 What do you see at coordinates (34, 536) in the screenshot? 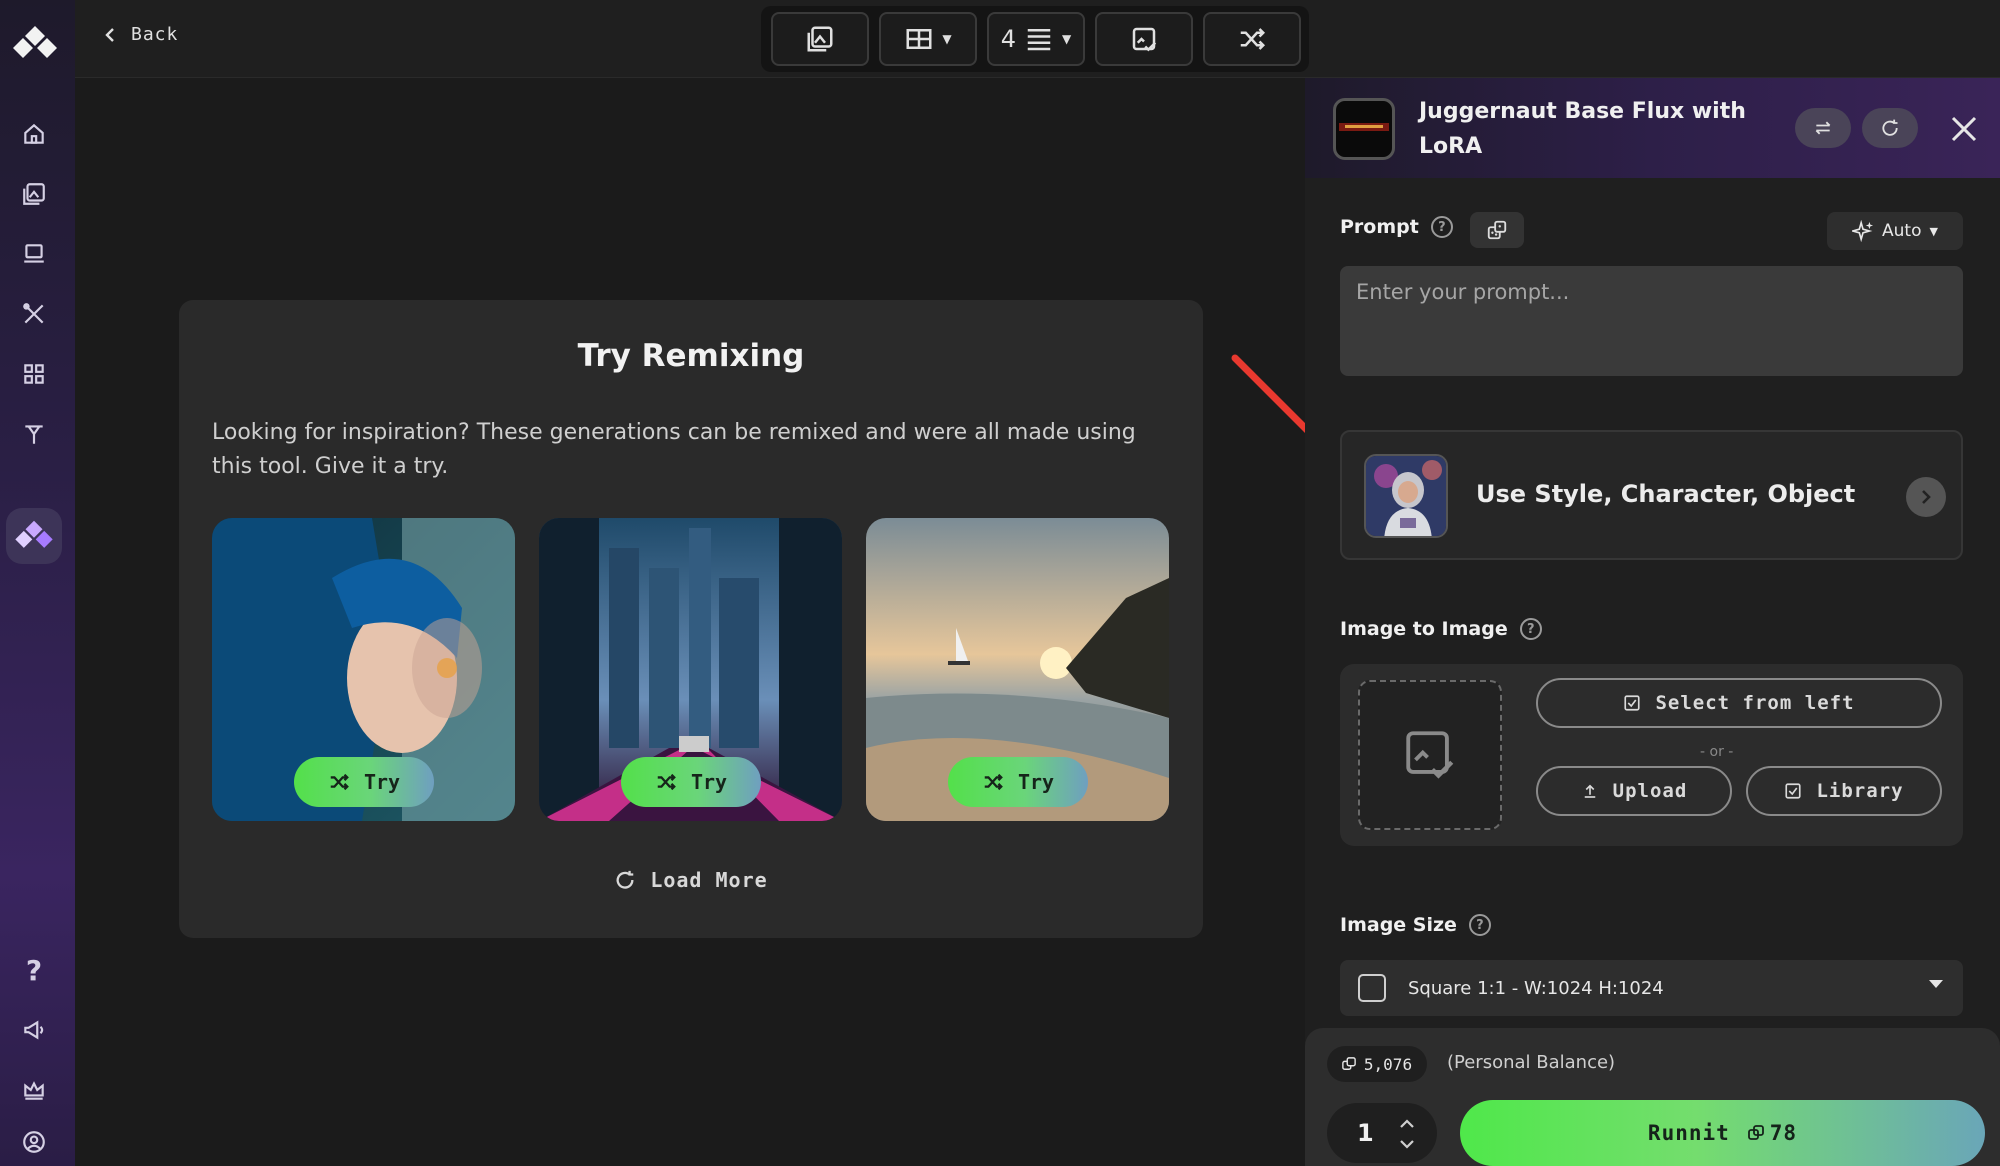
I see `current-tool-button` at bounding box center [34, 536].